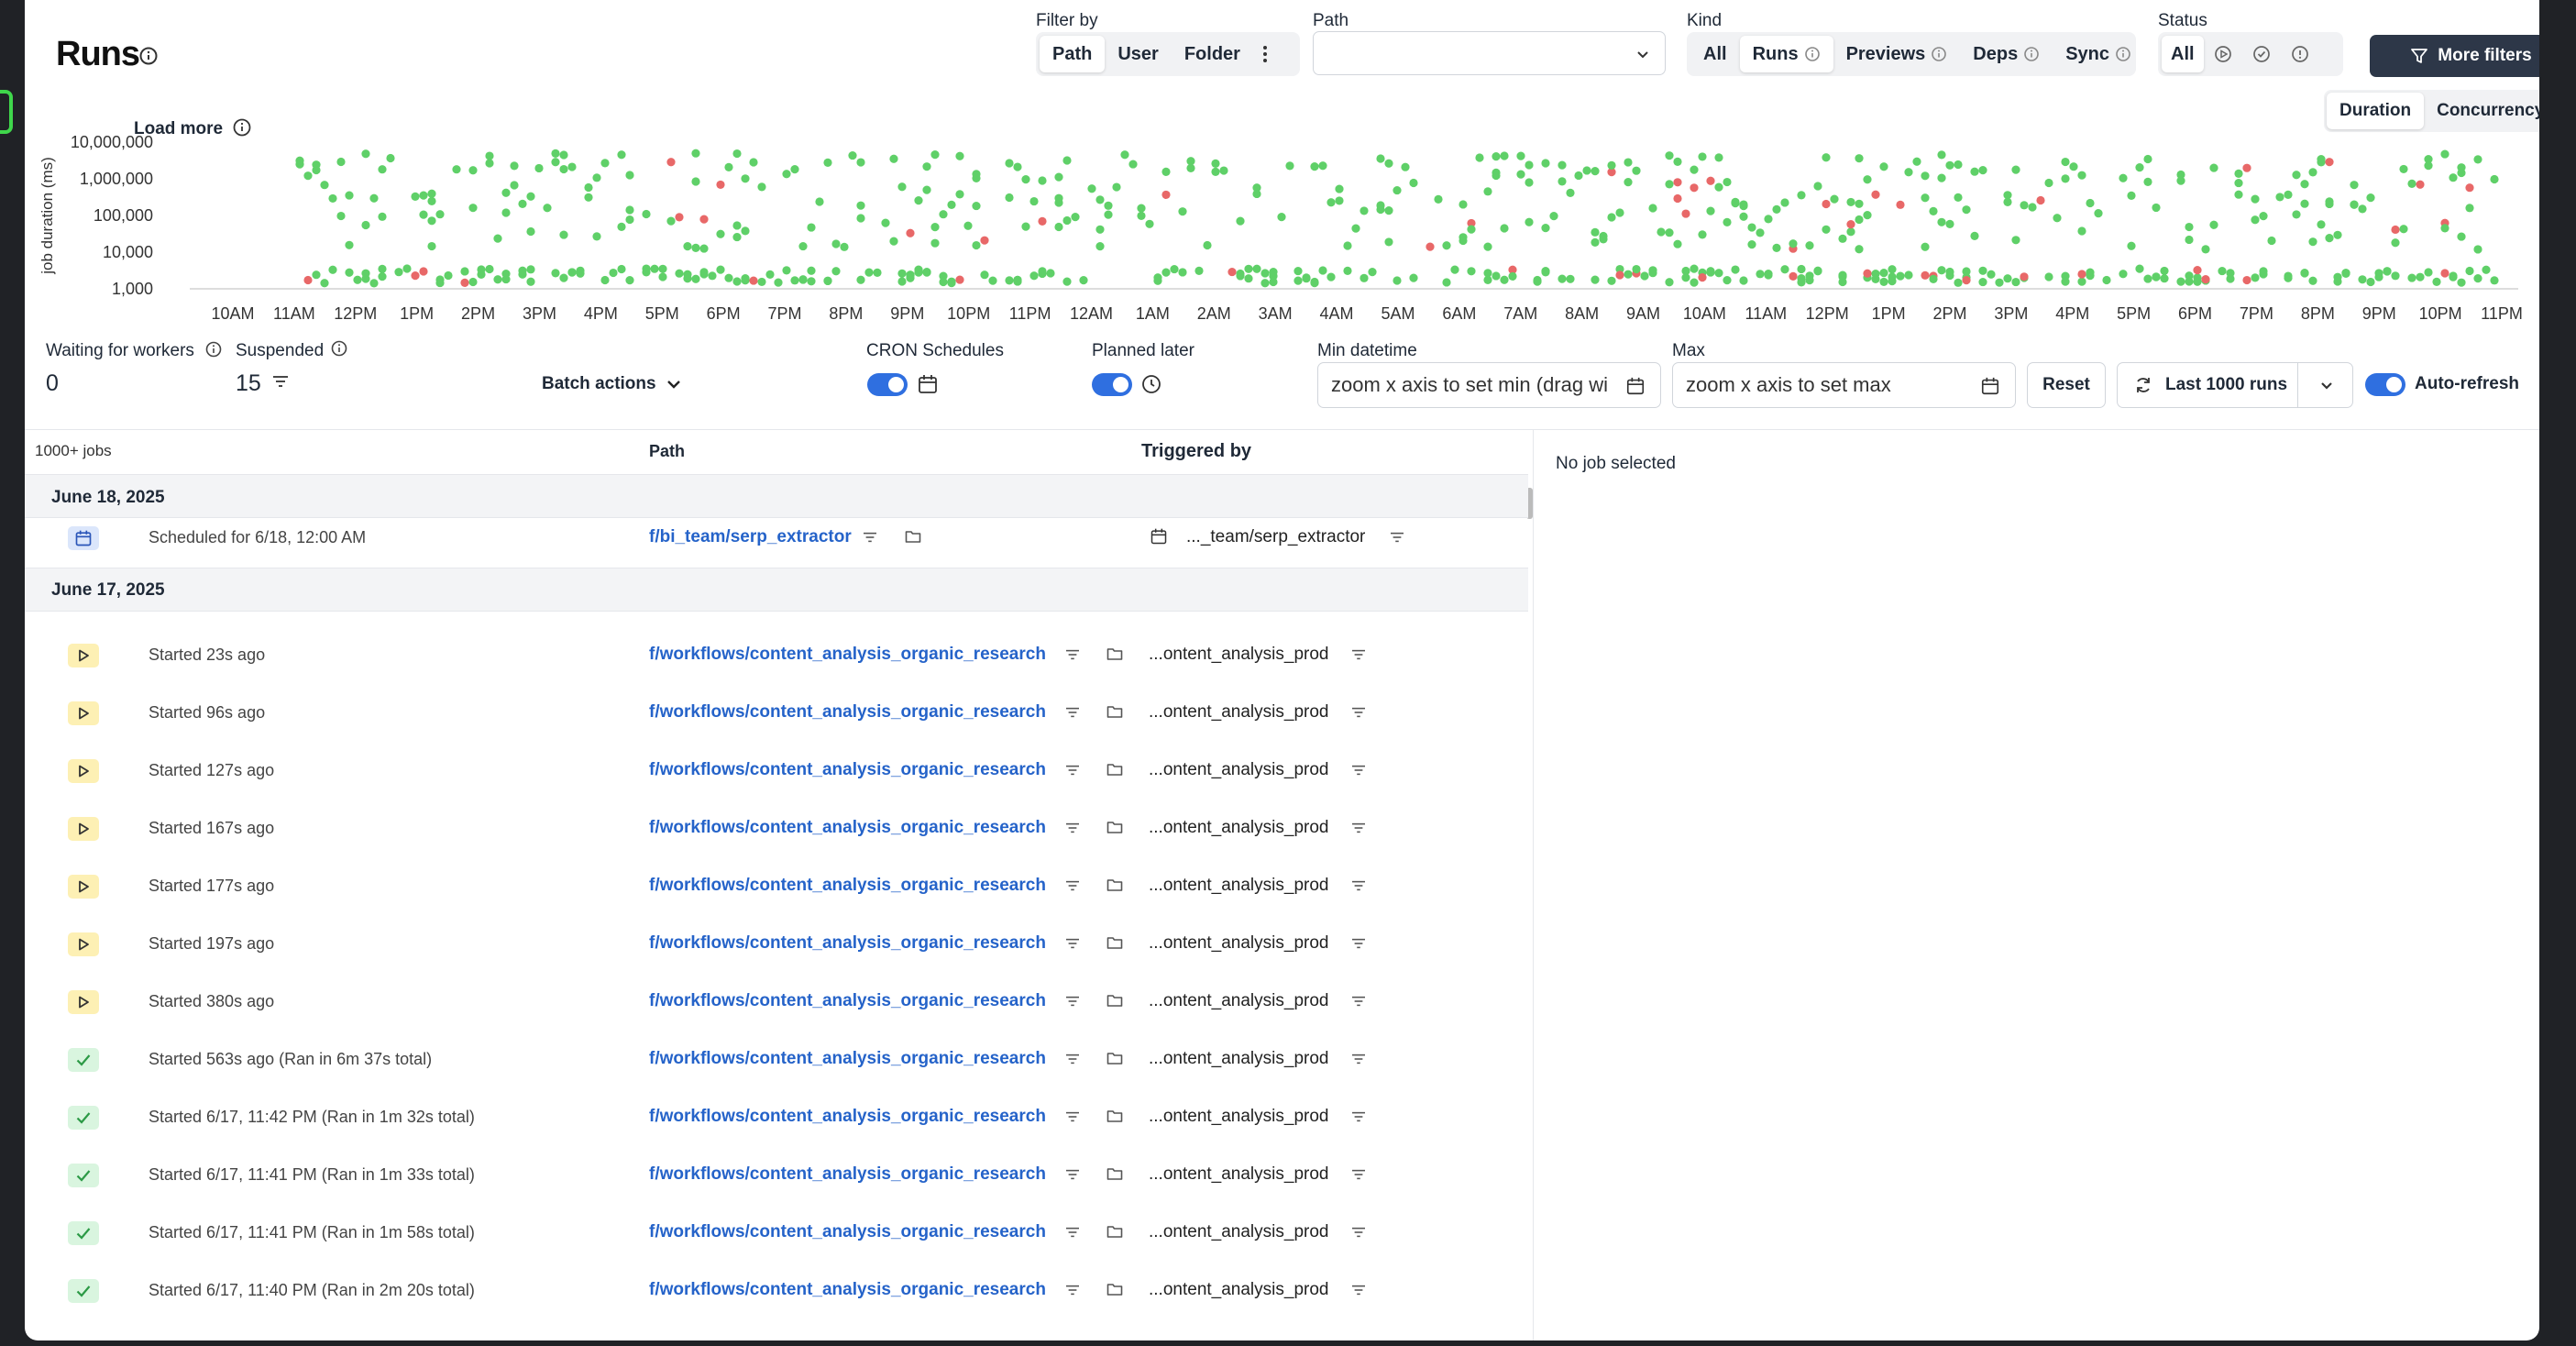 The width and height of the screenshot is (2576, 1346). What do you see at coordinates (1489, 53) in the screenshot?
I see `path-select` at bounding box center [1489, 53].